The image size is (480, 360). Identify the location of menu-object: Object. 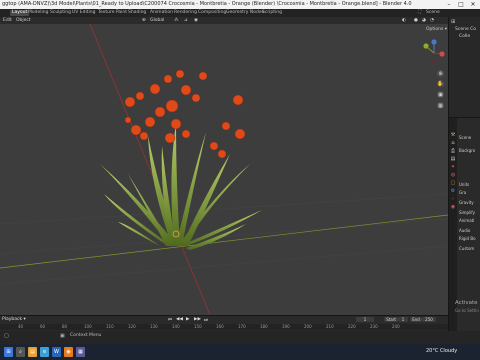
(23, 20).